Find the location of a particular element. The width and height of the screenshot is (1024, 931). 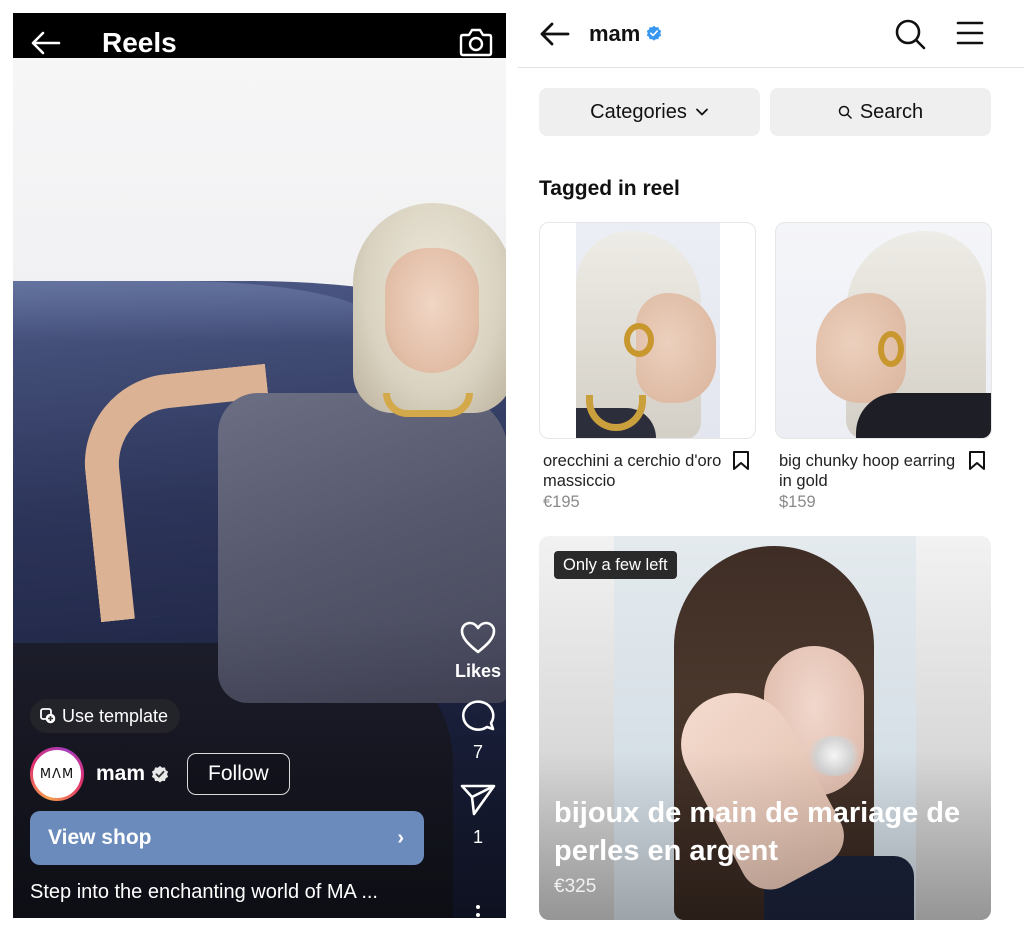

product-card: orecchini a cerchio d'oro massiccio €195 is located at coordinates (647, 367).